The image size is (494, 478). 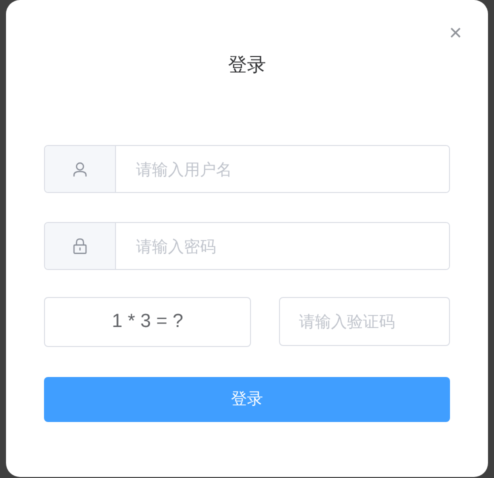 I want to click on dialog-title: 登录, so click(x=247, y=65).